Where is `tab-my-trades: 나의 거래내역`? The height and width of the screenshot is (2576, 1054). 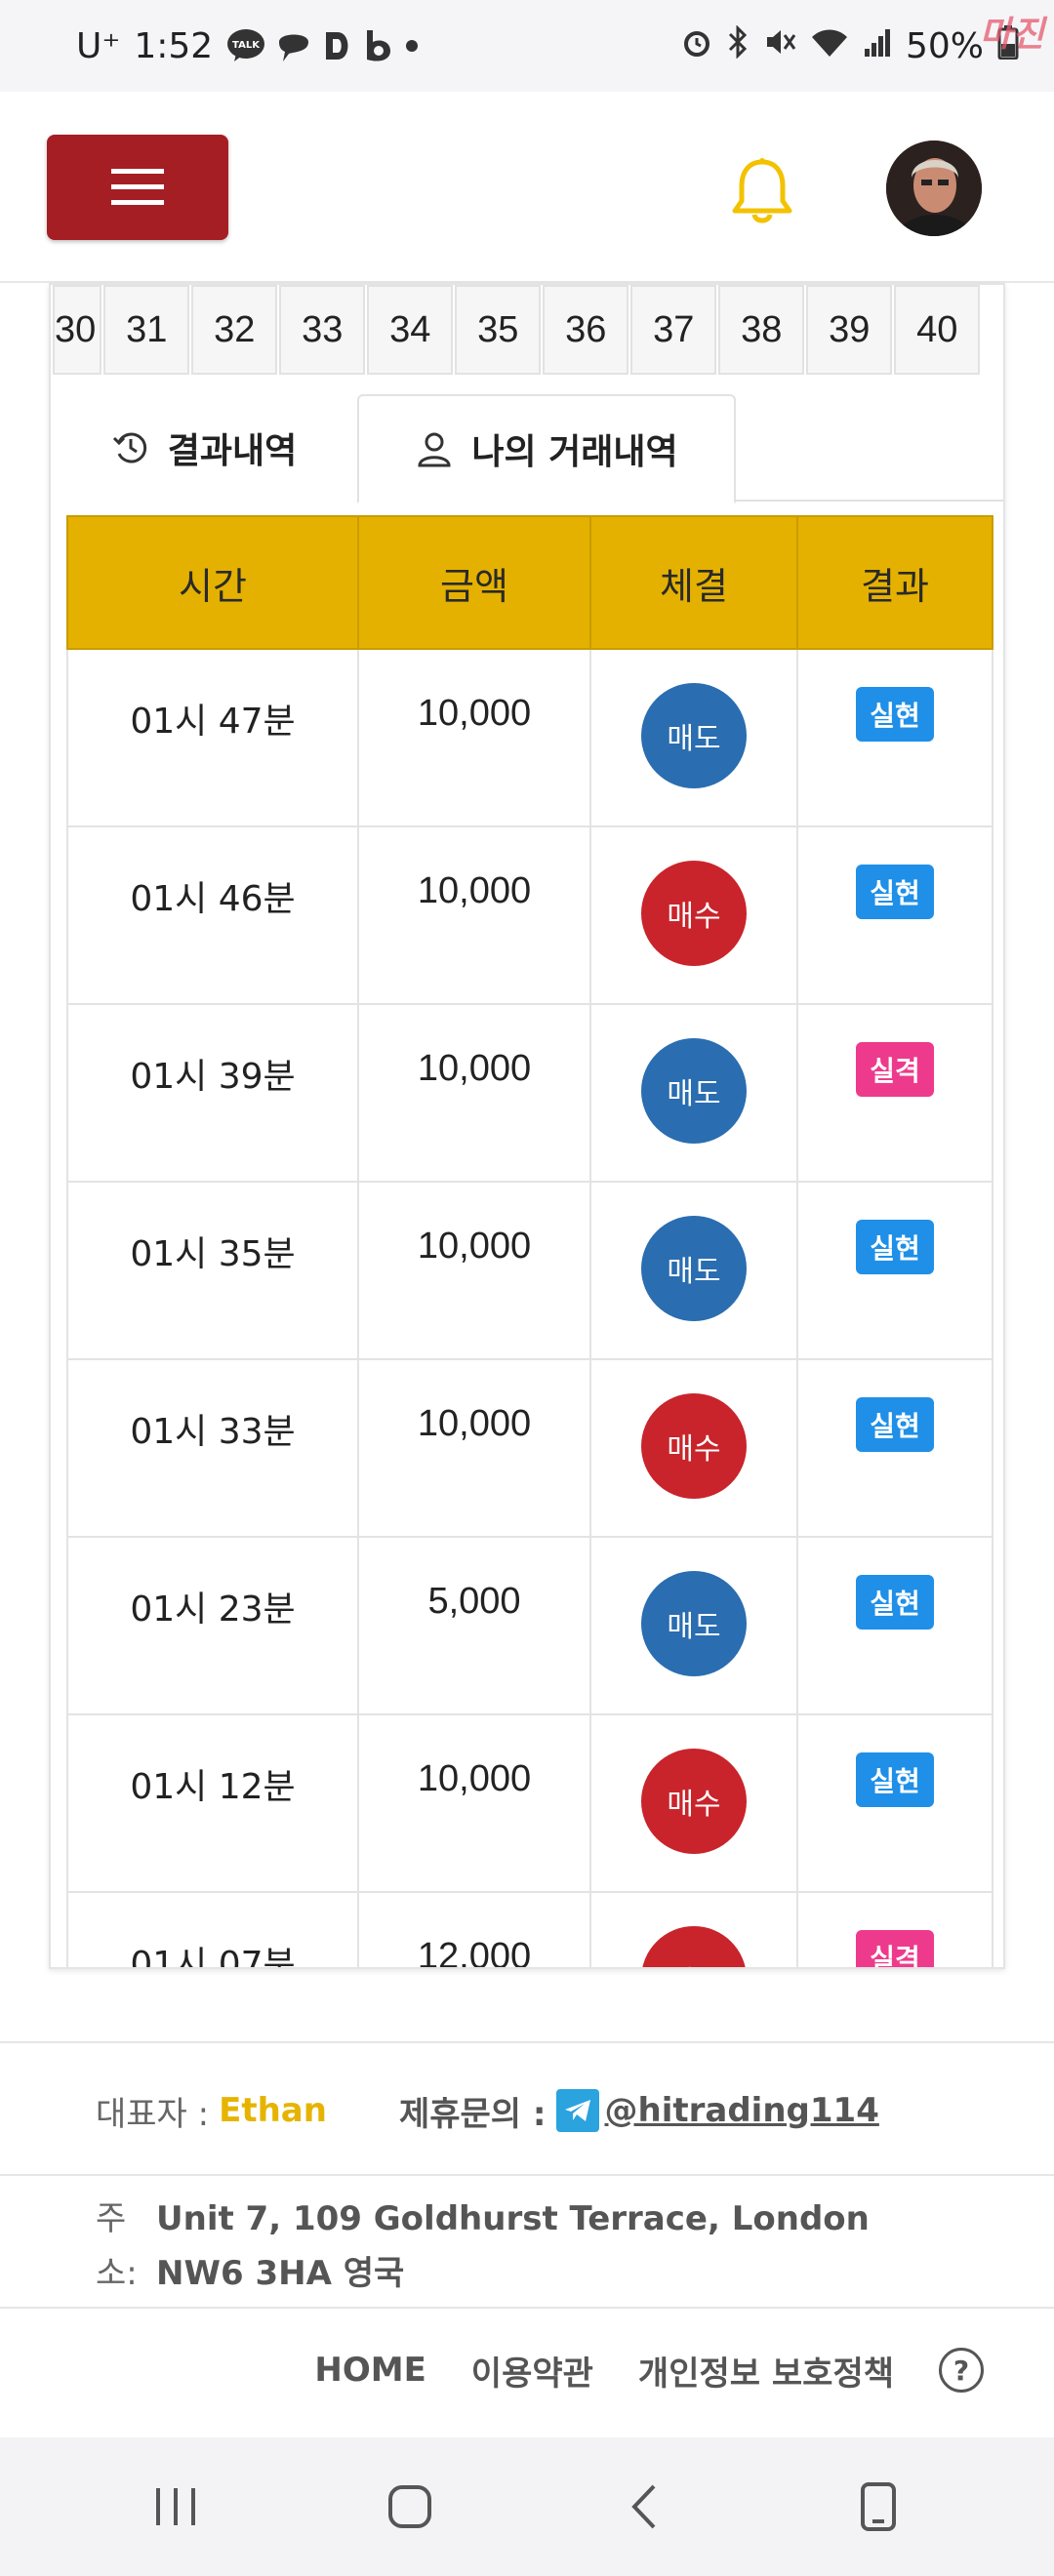
tab-my-trades: 나의 거래내역 is located at coordinates (546, 448).